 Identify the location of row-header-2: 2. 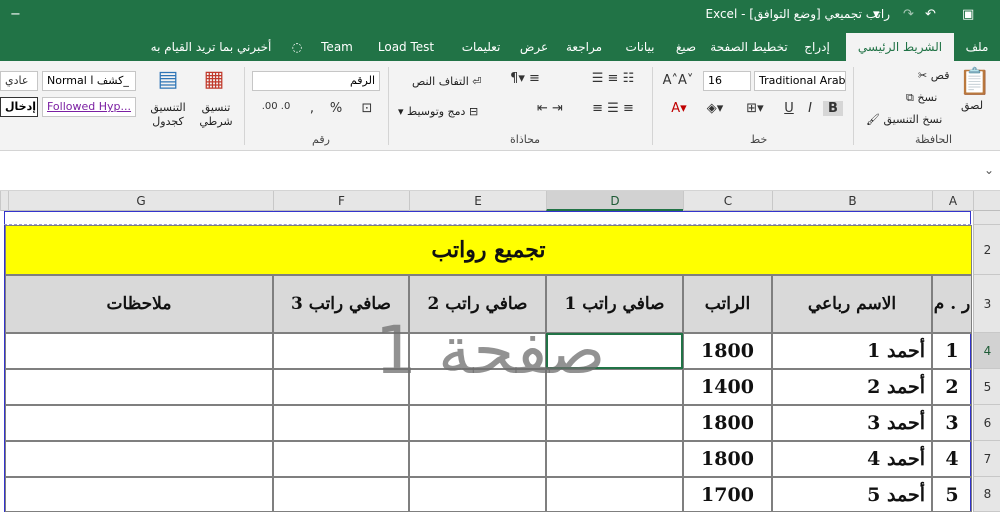
(987, 250).